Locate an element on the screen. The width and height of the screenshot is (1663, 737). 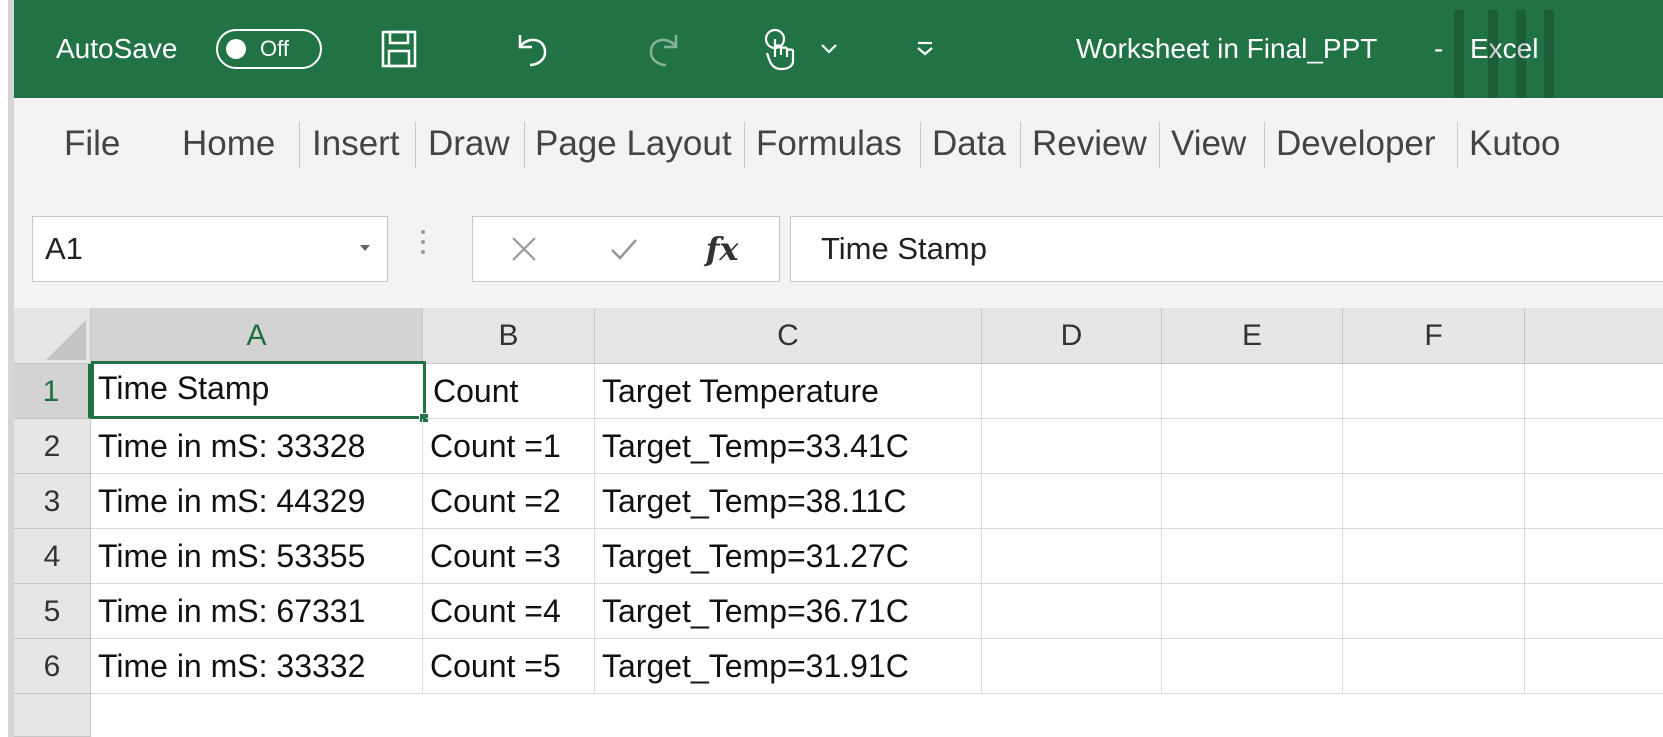
cell-e1 is located at coordinates (1252, 391).